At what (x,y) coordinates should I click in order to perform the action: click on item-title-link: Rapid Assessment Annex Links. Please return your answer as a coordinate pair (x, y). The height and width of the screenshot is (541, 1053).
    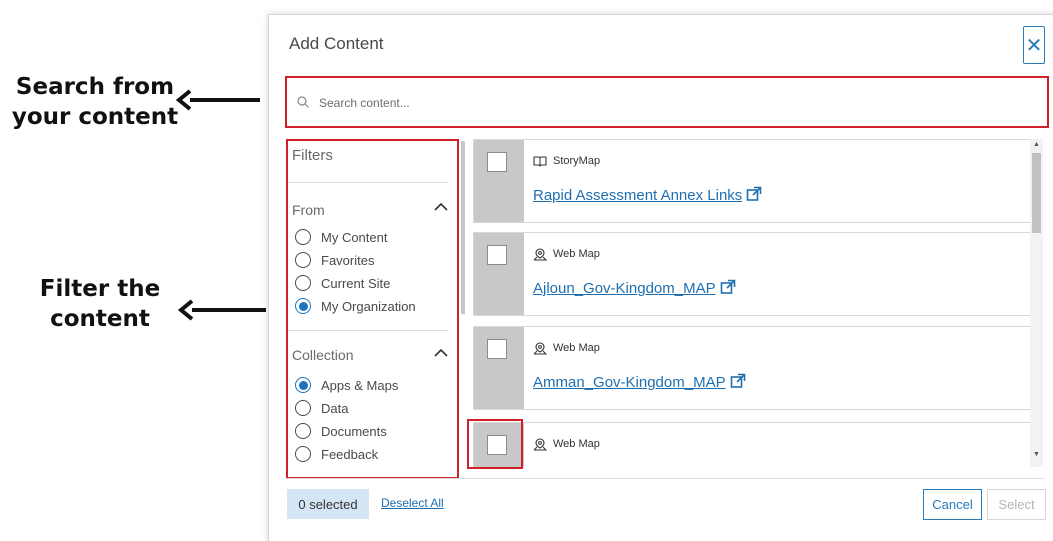
    Looking at the image, I should click on (647, 195).